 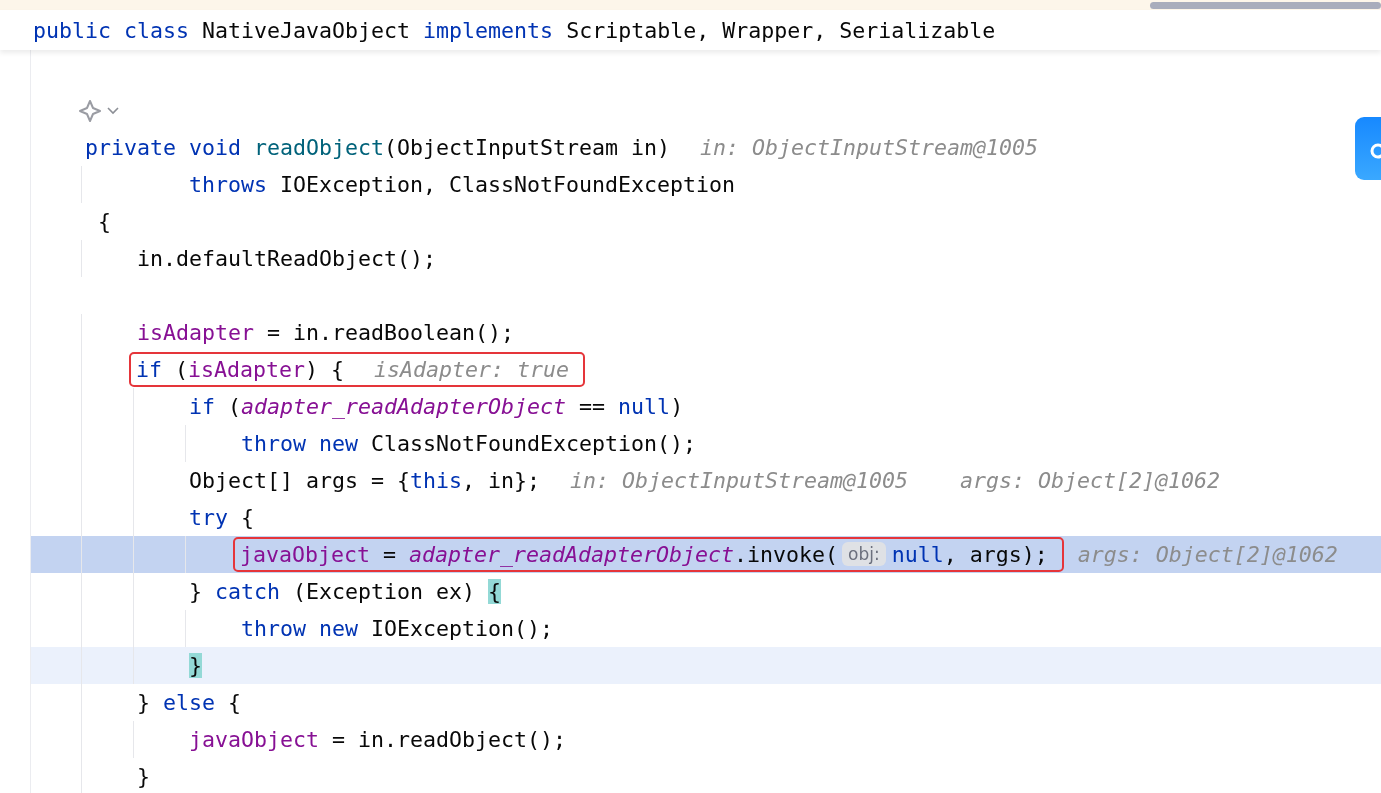 What do you see at coordinates (508, 184) in the screenshot?
I see `code-text: IOException, ClassNotFoundException` at bounding box center [508, 184].